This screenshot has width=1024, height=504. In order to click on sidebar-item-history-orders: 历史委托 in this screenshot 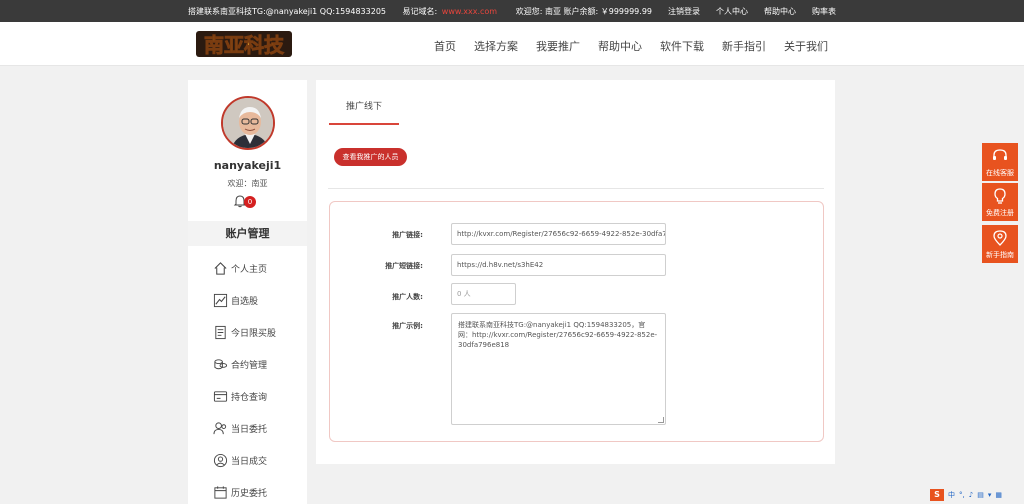, I will do `click(244, 490)`.